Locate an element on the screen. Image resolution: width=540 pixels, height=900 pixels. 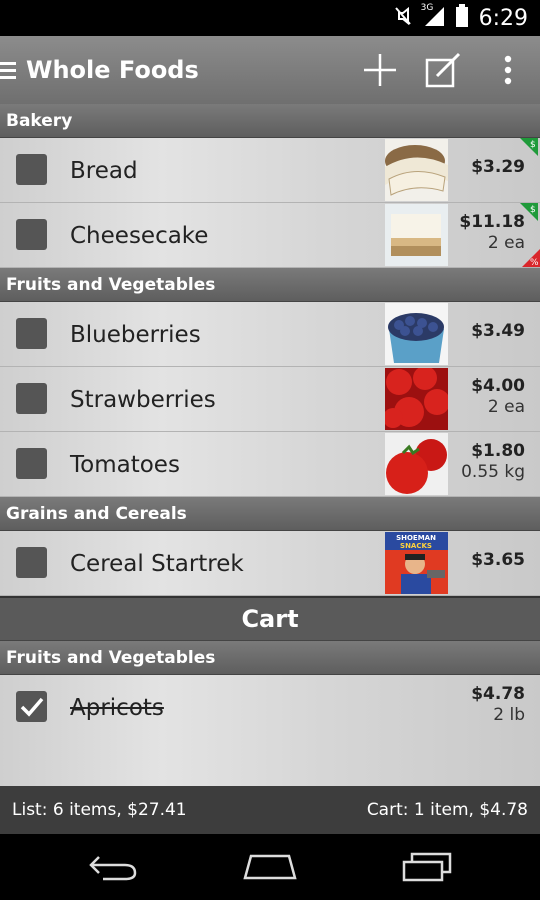
svg-text: SHOEMAN is located at coordinates (416, 538).